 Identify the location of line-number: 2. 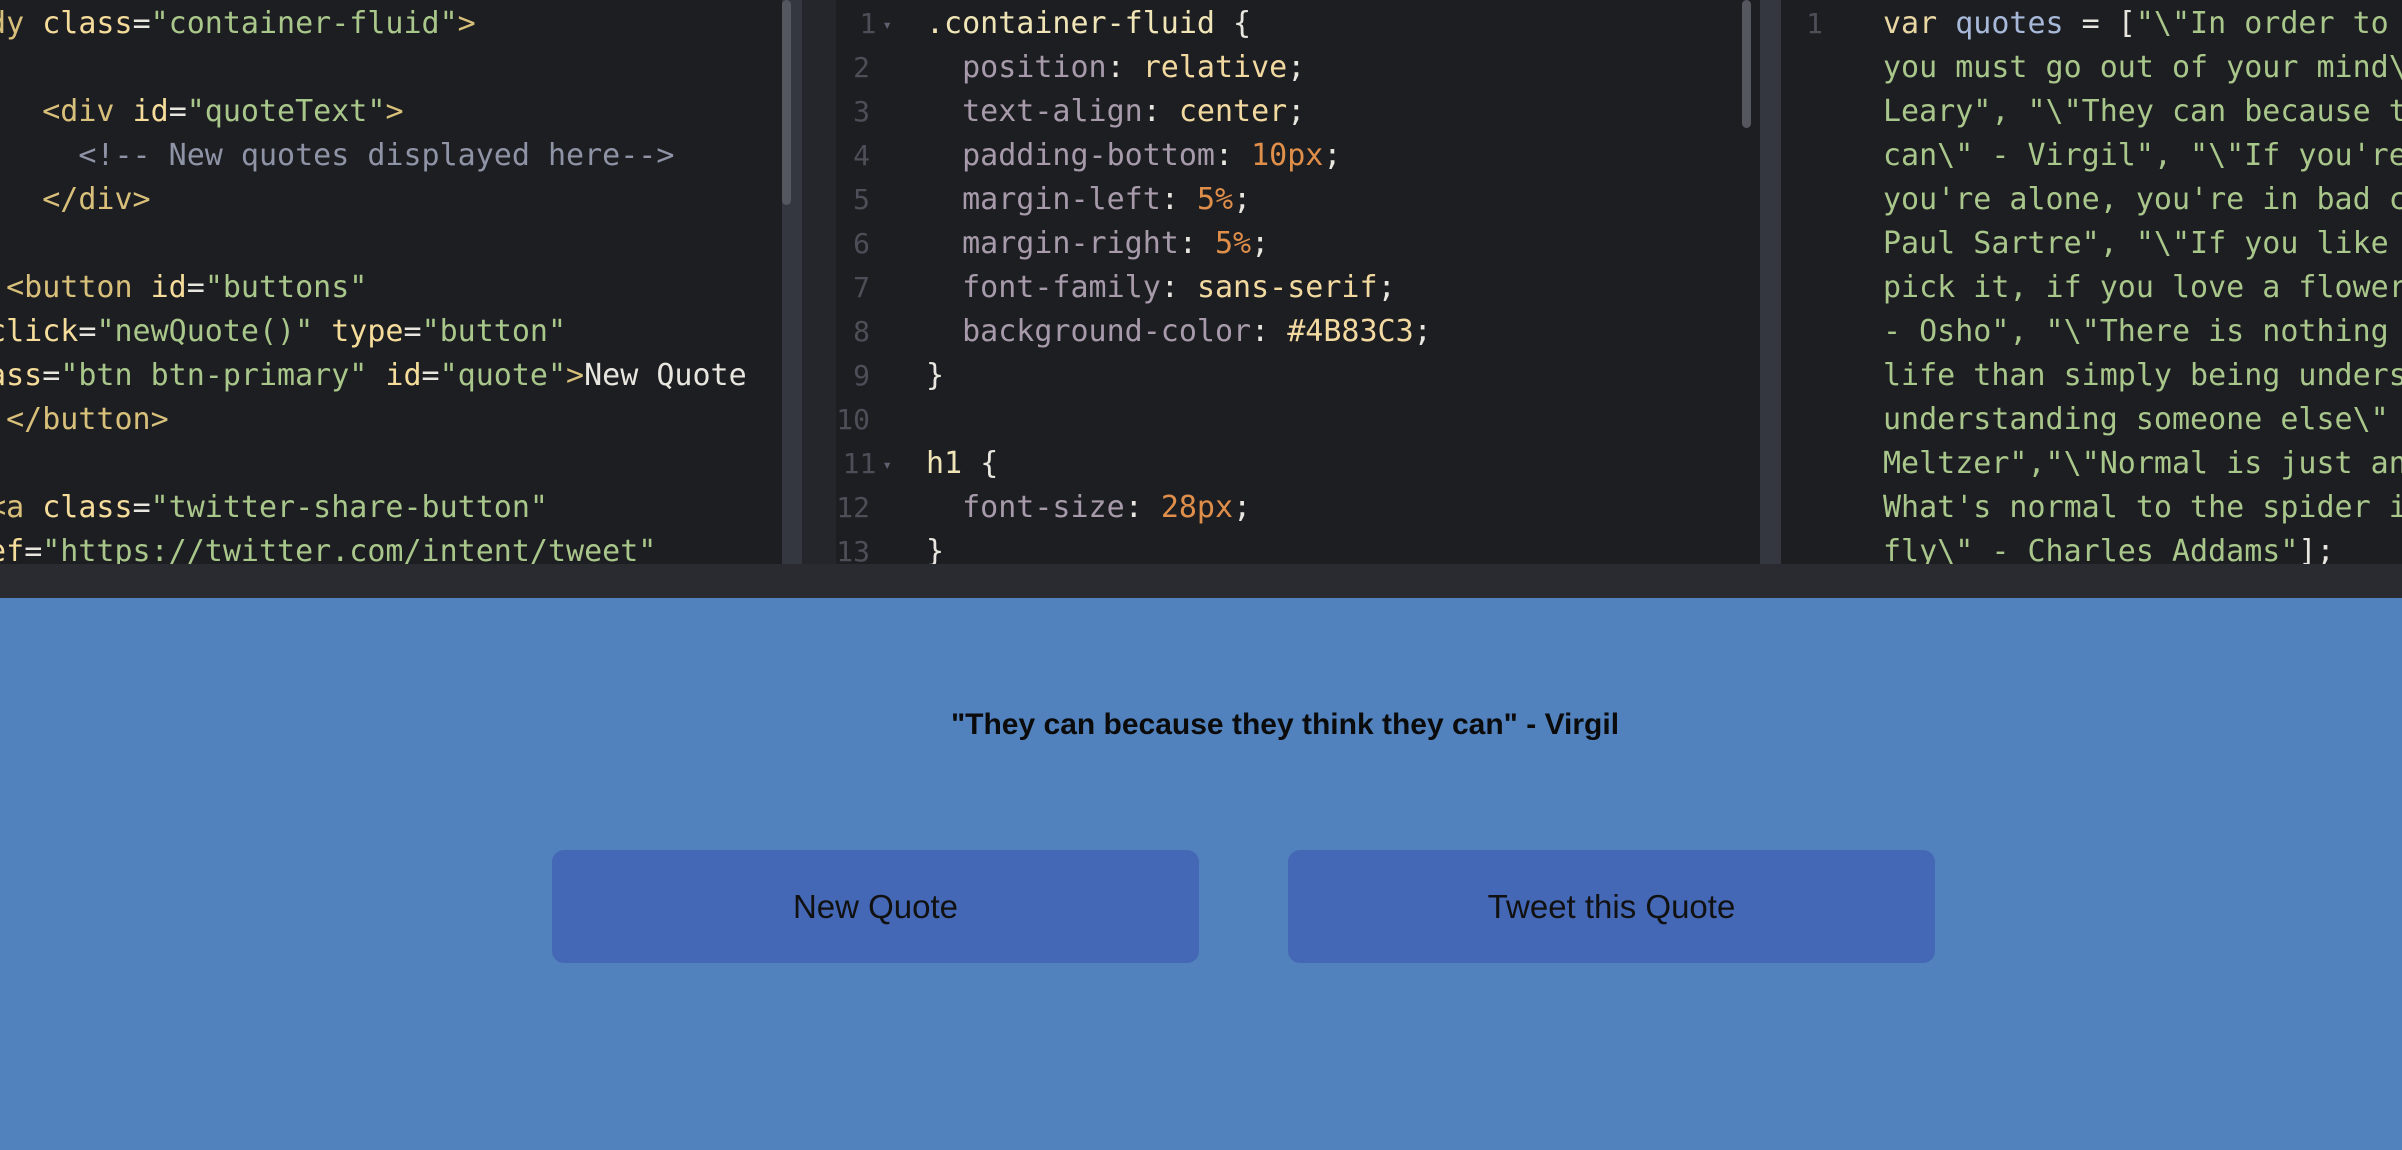
(861, 67).